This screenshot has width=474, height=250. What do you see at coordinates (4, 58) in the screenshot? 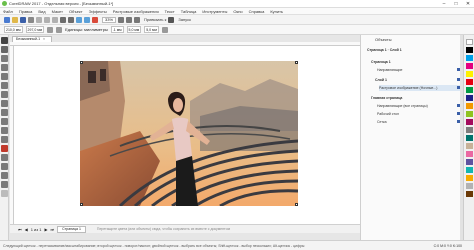
I see `crop-tool-icon` at bounding box center [4, 58].